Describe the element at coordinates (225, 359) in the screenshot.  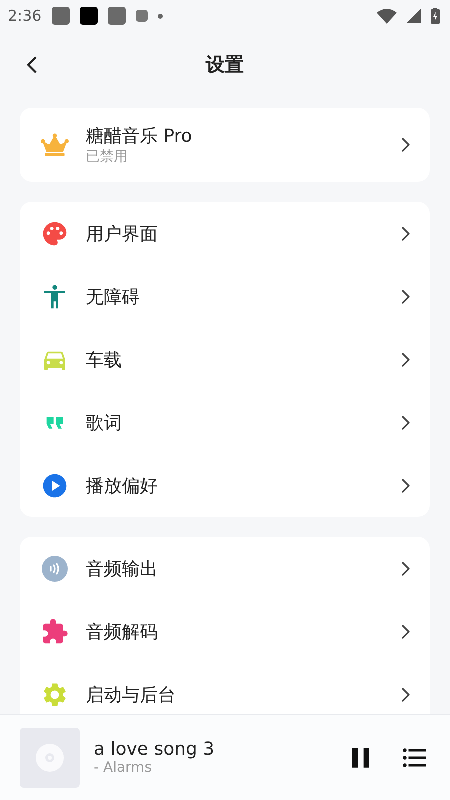
I see `settings-item: 车载` at that location.